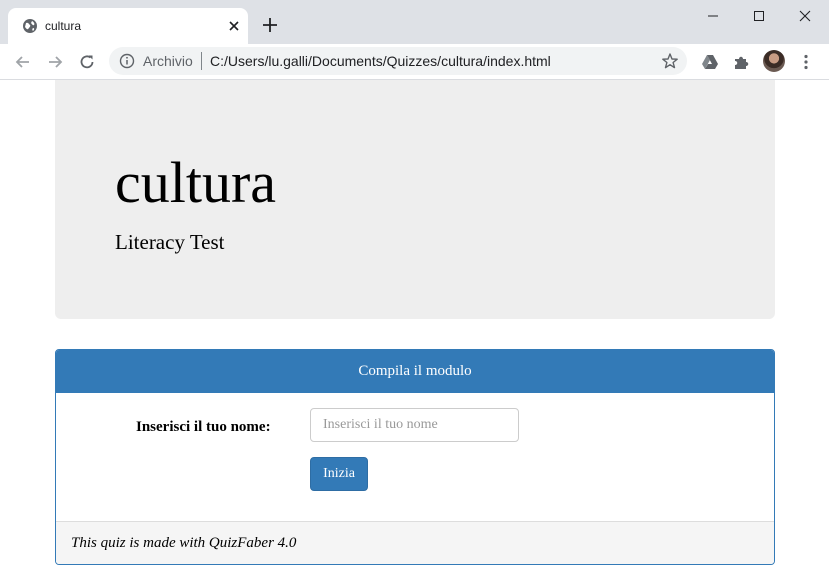  I want to click on arrow-left-icon, so click(23, 62).